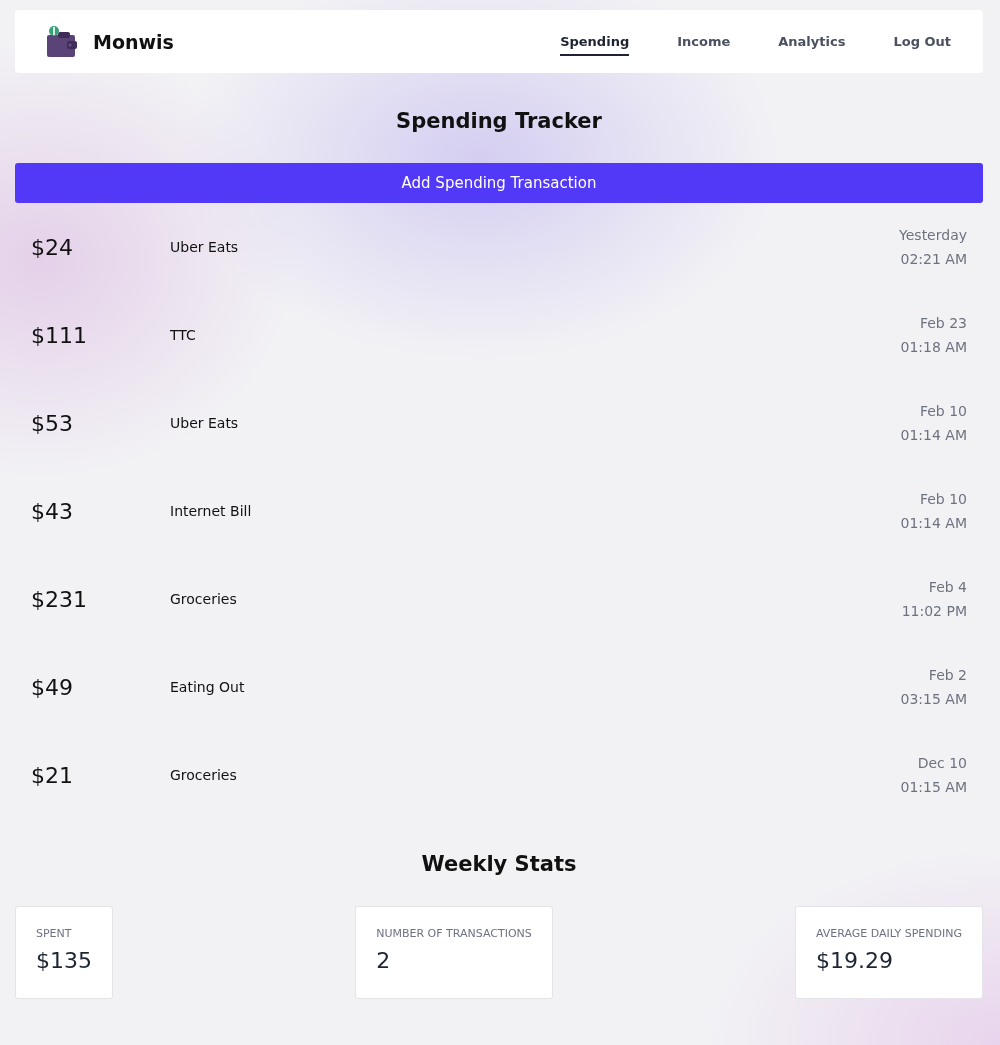  Describe the element at coordinates (889, 933) in the screenshot. I see `stat-label: AVERAGE DAILY SPENDING` at that location.